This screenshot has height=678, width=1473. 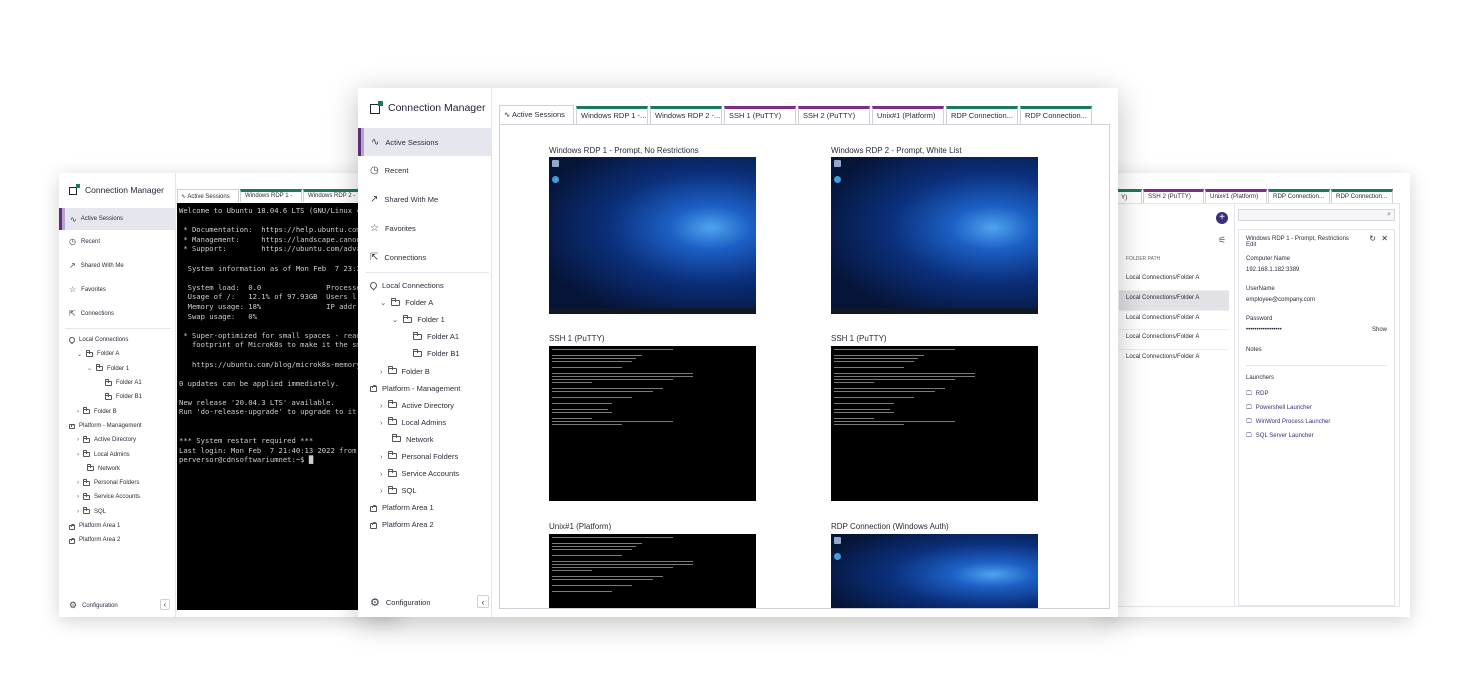 I want to click on tab-windows-rdp-2: Windows RDP 2 -, so click(x=334, y=195).